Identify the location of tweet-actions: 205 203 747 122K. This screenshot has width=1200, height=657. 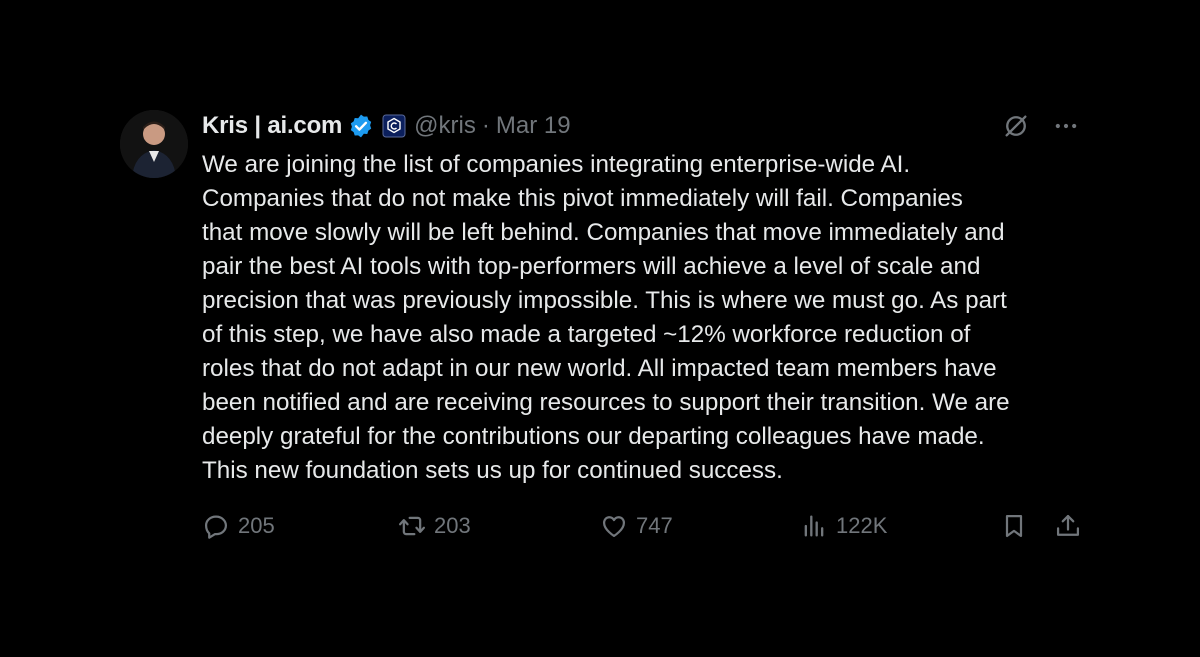
(642, 527).